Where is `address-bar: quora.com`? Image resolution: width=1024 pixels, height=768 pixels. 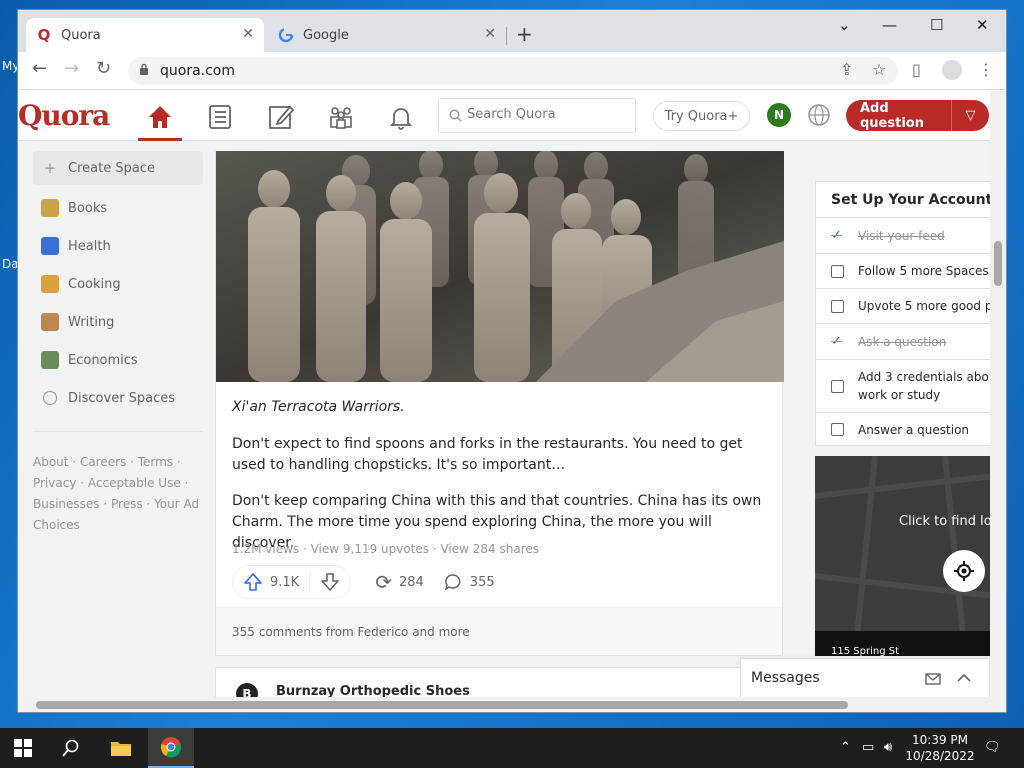
address-bar: quora.com is located at coordinates (513, 71).